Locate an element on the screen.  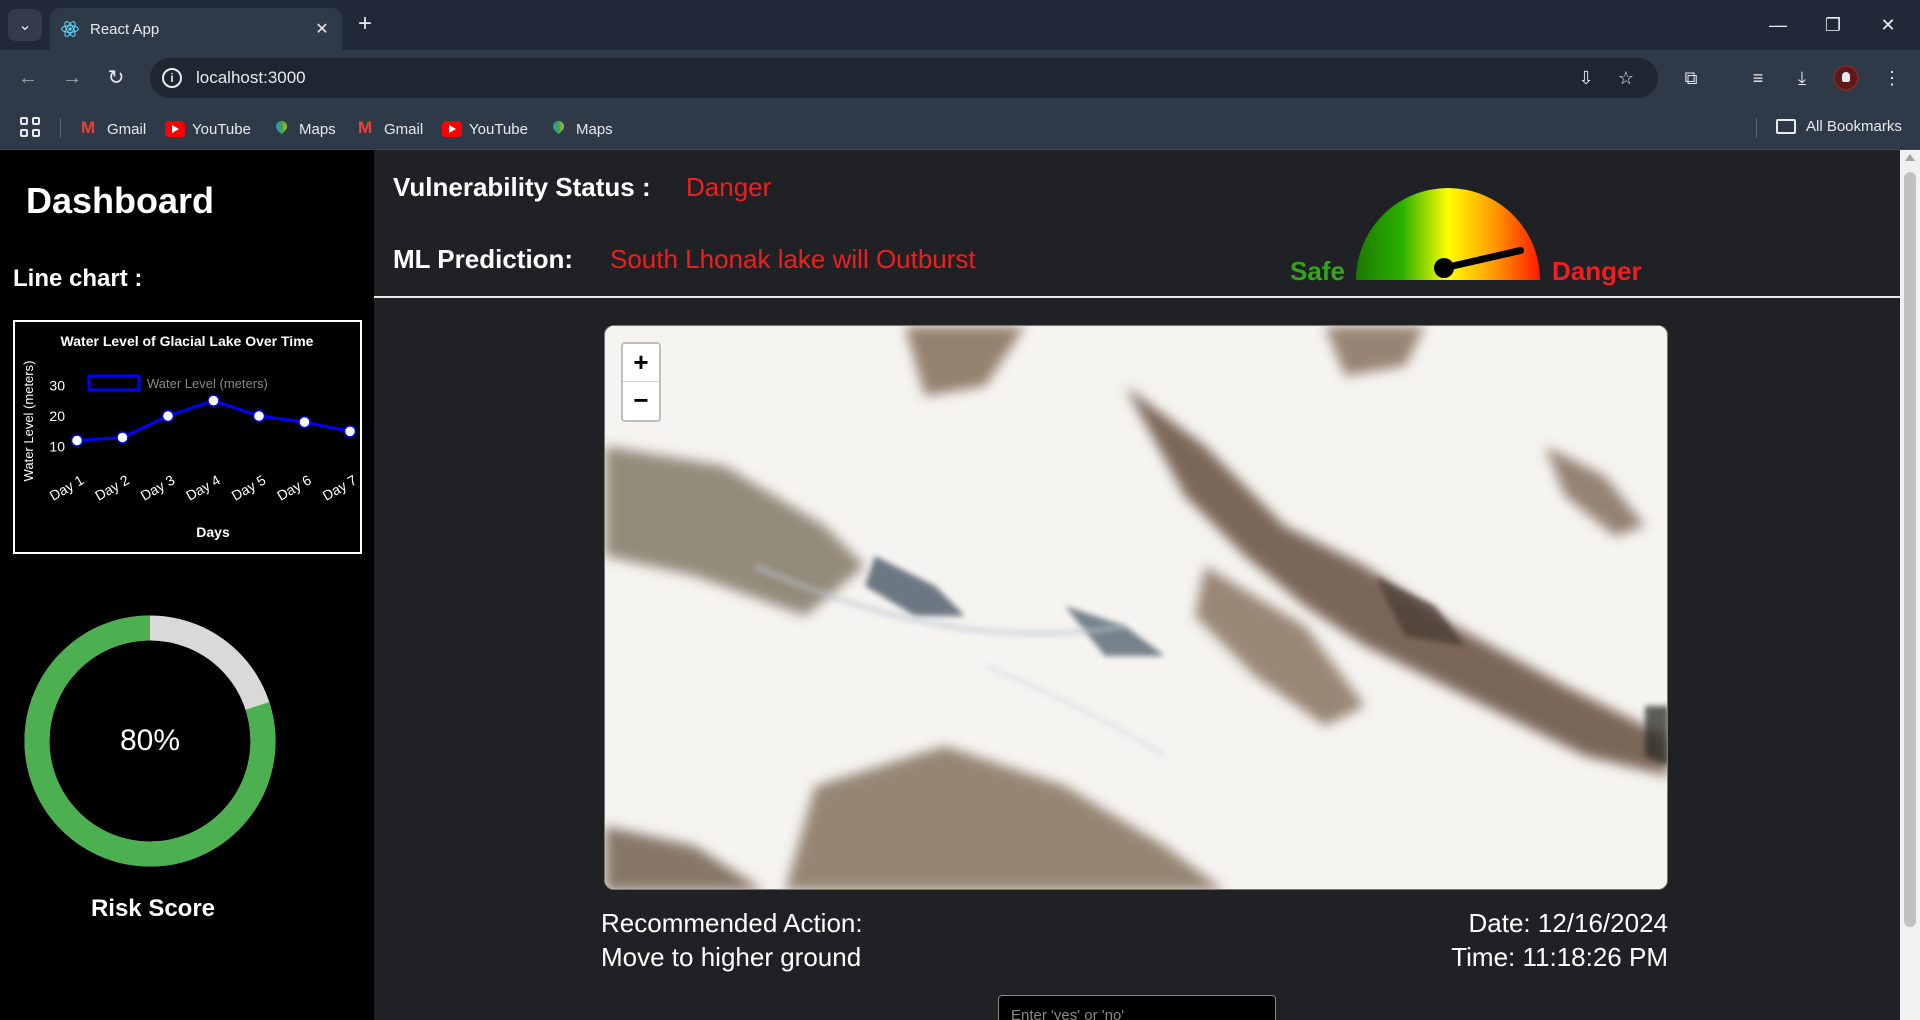
close-tab-icon: ✕ is located at coordinates (322, 29).